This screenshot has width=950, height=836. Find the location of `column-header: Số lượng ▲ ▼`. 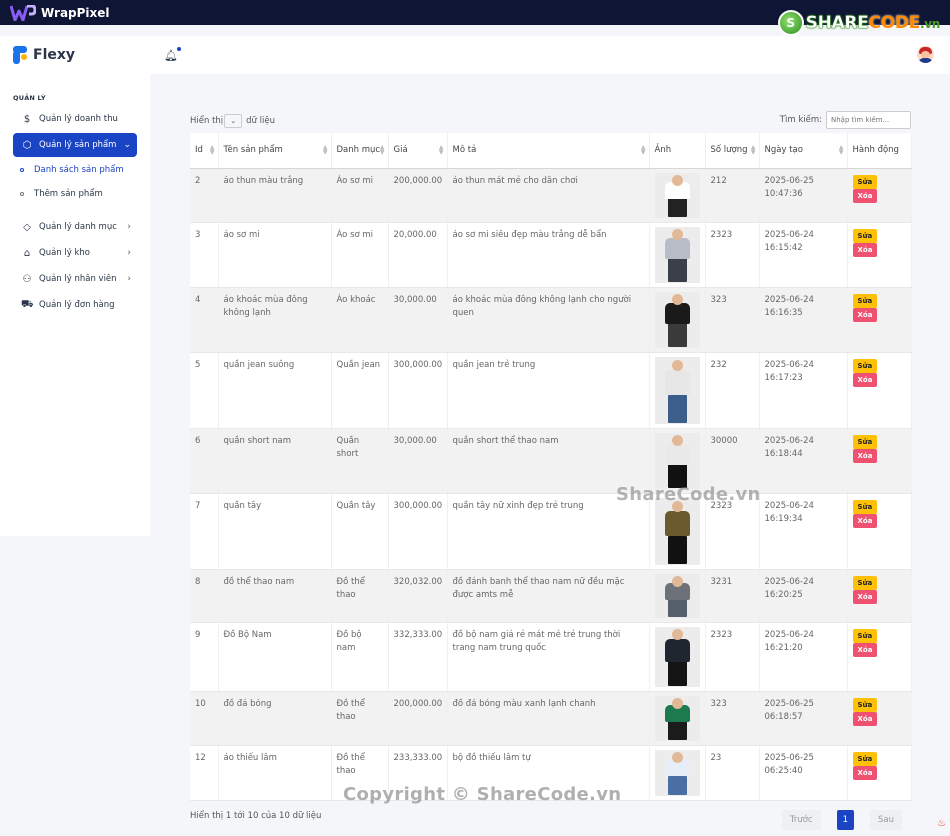

column-header: Số lượng ▲ ▼ is located at coordinates (732, 151).